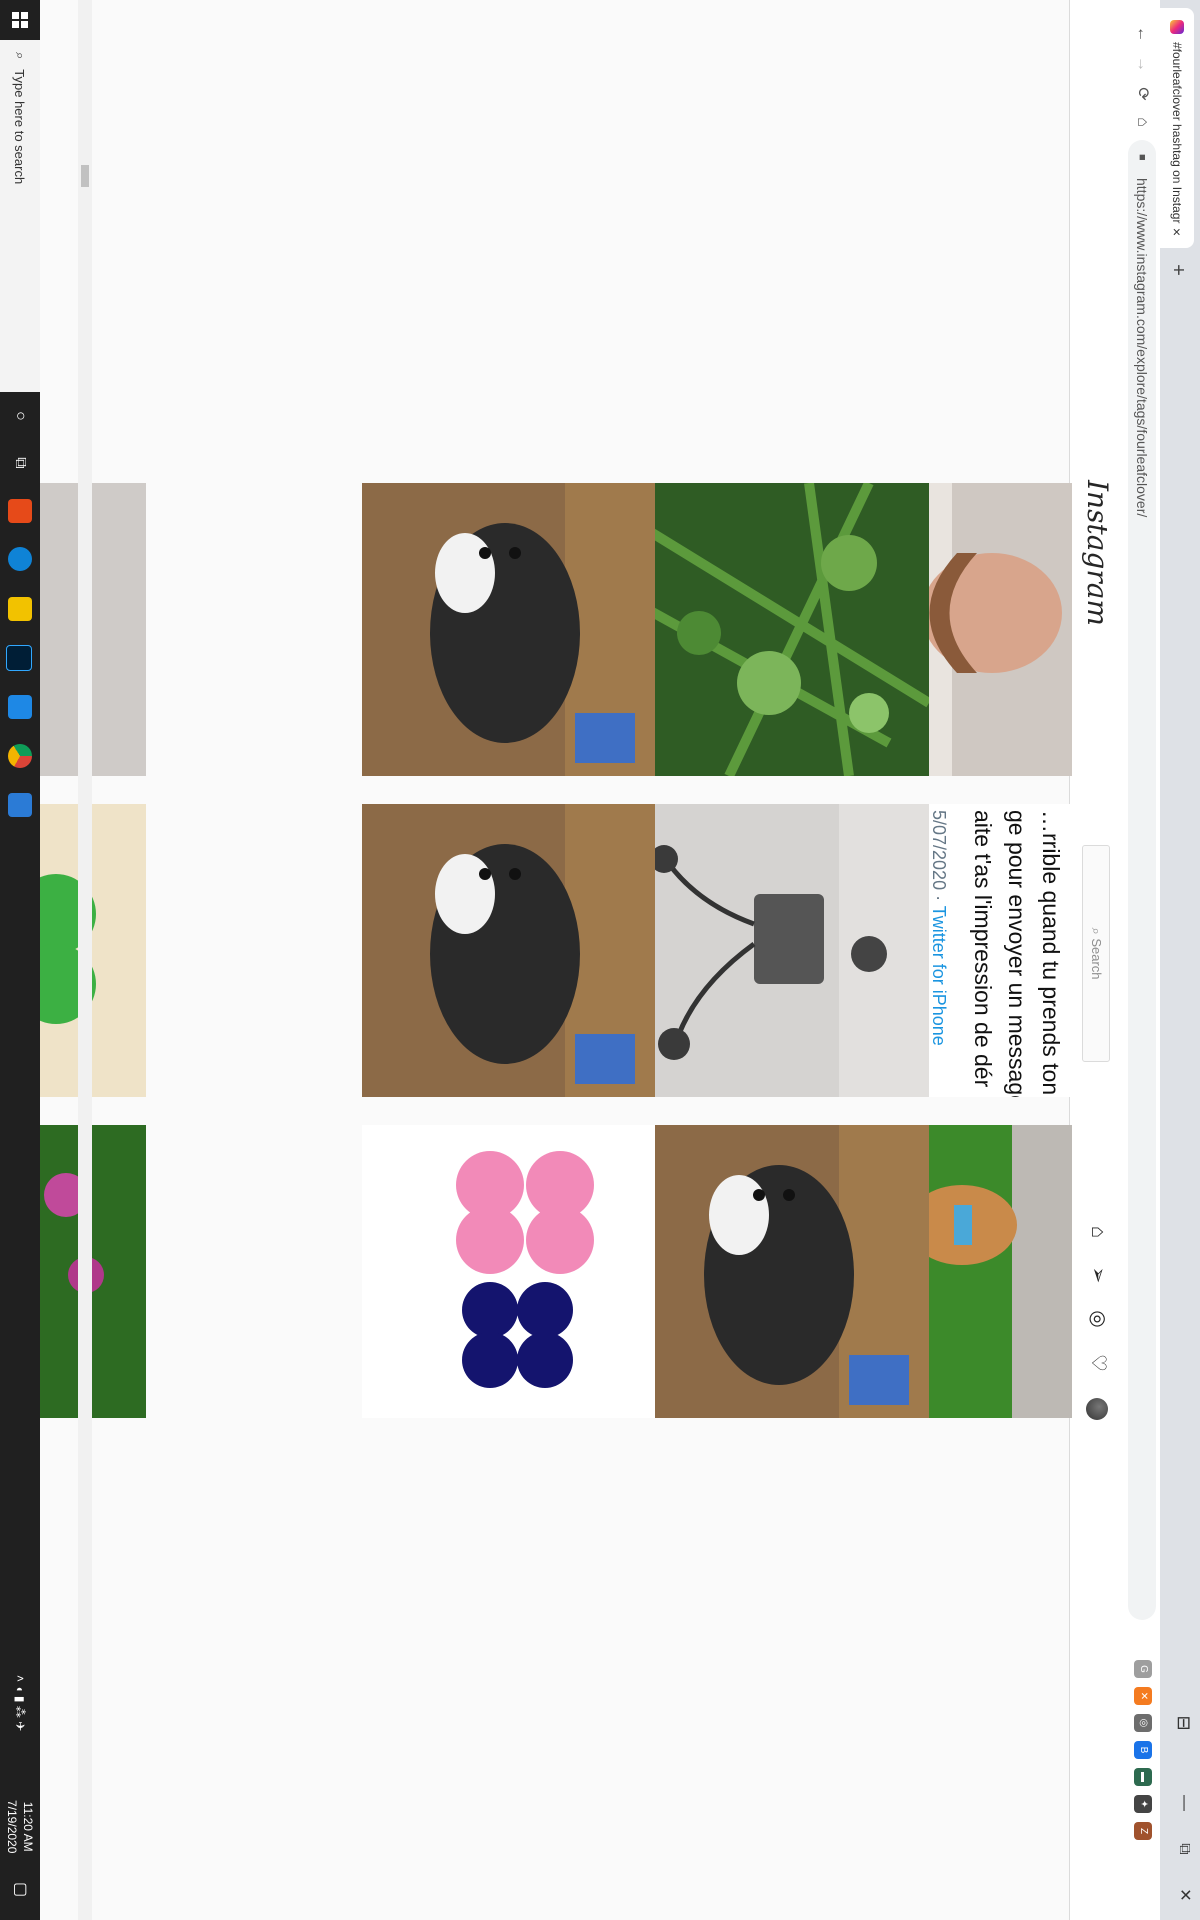 This screenshot has width=1200, height=1920. Describe the element at coordinates (1098, 1319) in the screenshot. I see `explore-icon: ◎` at that location.